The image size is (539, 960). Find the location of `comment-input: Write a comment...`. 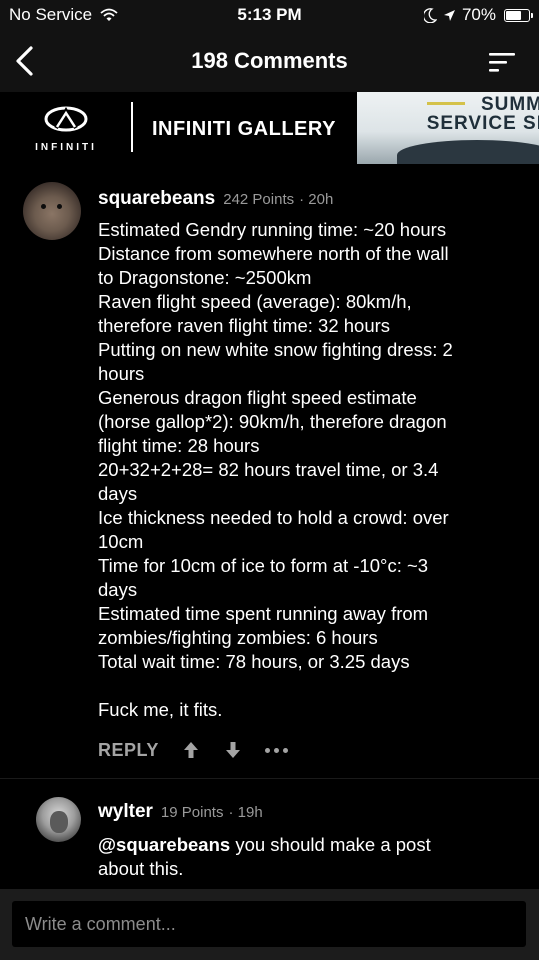

comment-input: Write a comment... is located at coordinates (269, 924).